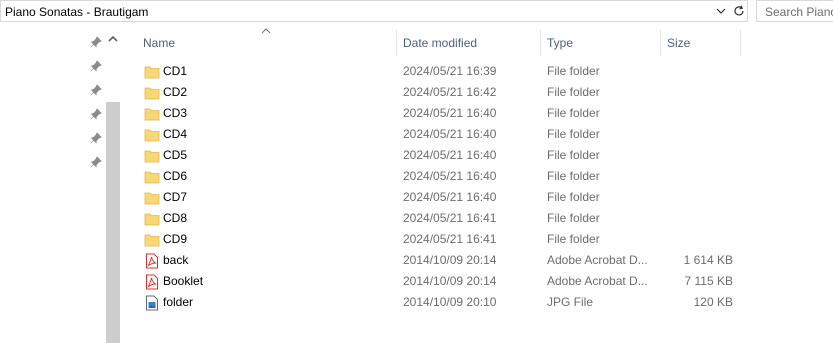 This screenshot has height=343, width=833. Describe the element at coordinates (708, 260) in the screenshot. I see `file-size: 1 614 KB` at that location.